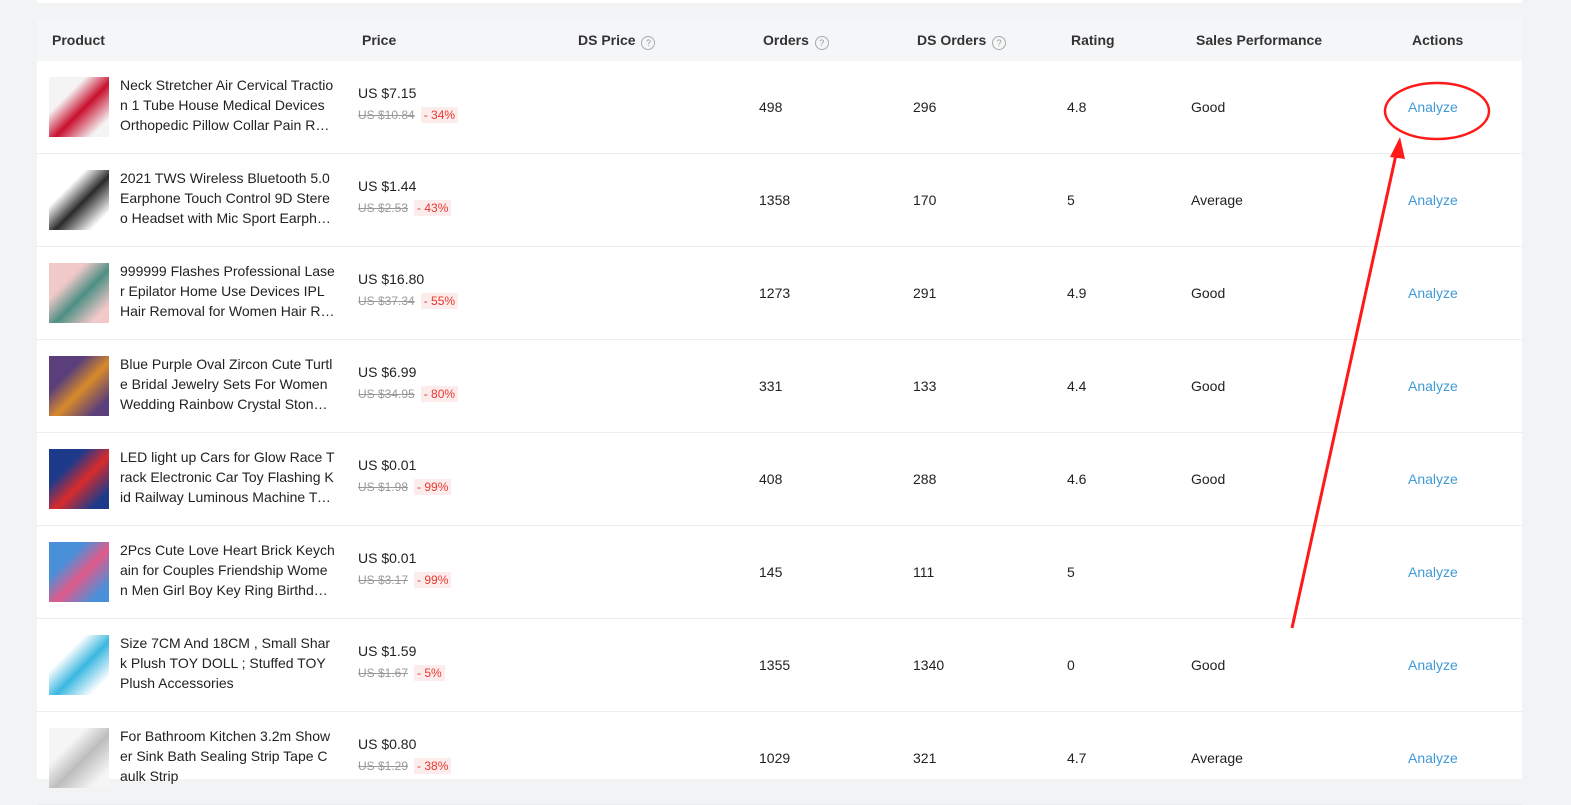 This screenshot has width=1571, height=805. Describe the element at coordinates (1077, 386) in the screenshot. I see `rating-value: 4.4` at that location.